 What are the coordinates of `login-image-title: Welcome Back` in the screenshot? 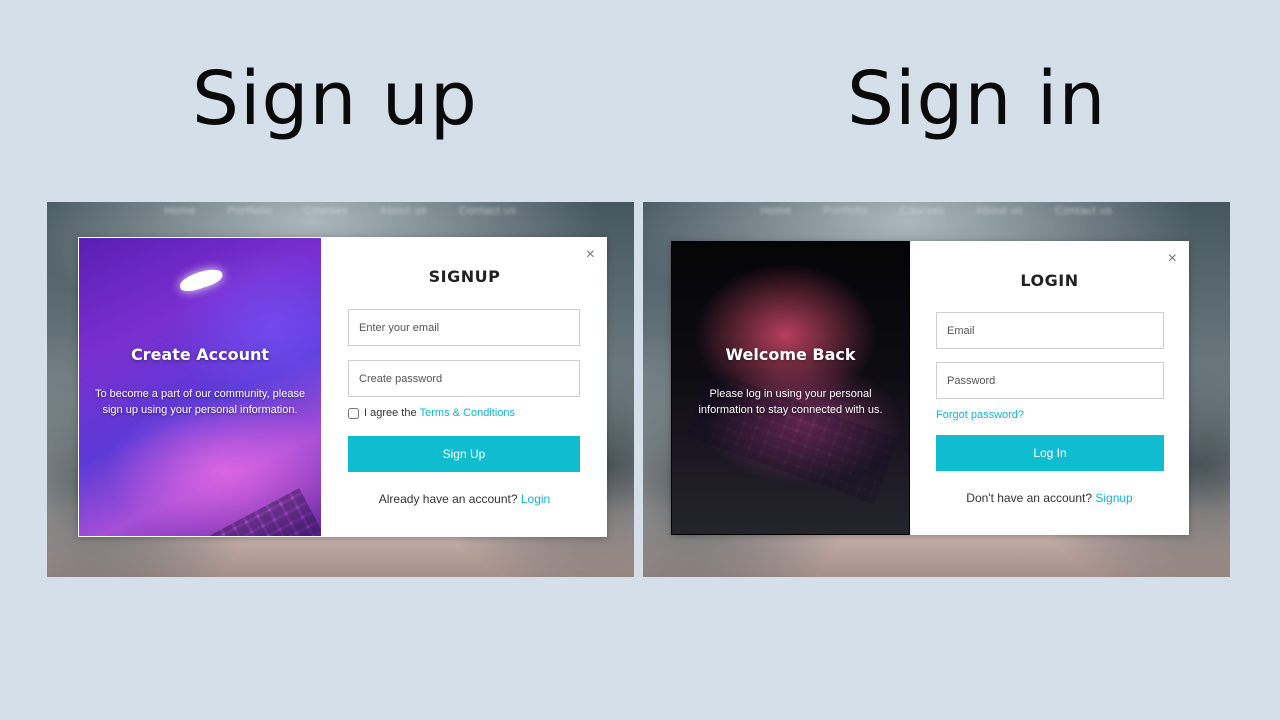 It's located at (790, 354).